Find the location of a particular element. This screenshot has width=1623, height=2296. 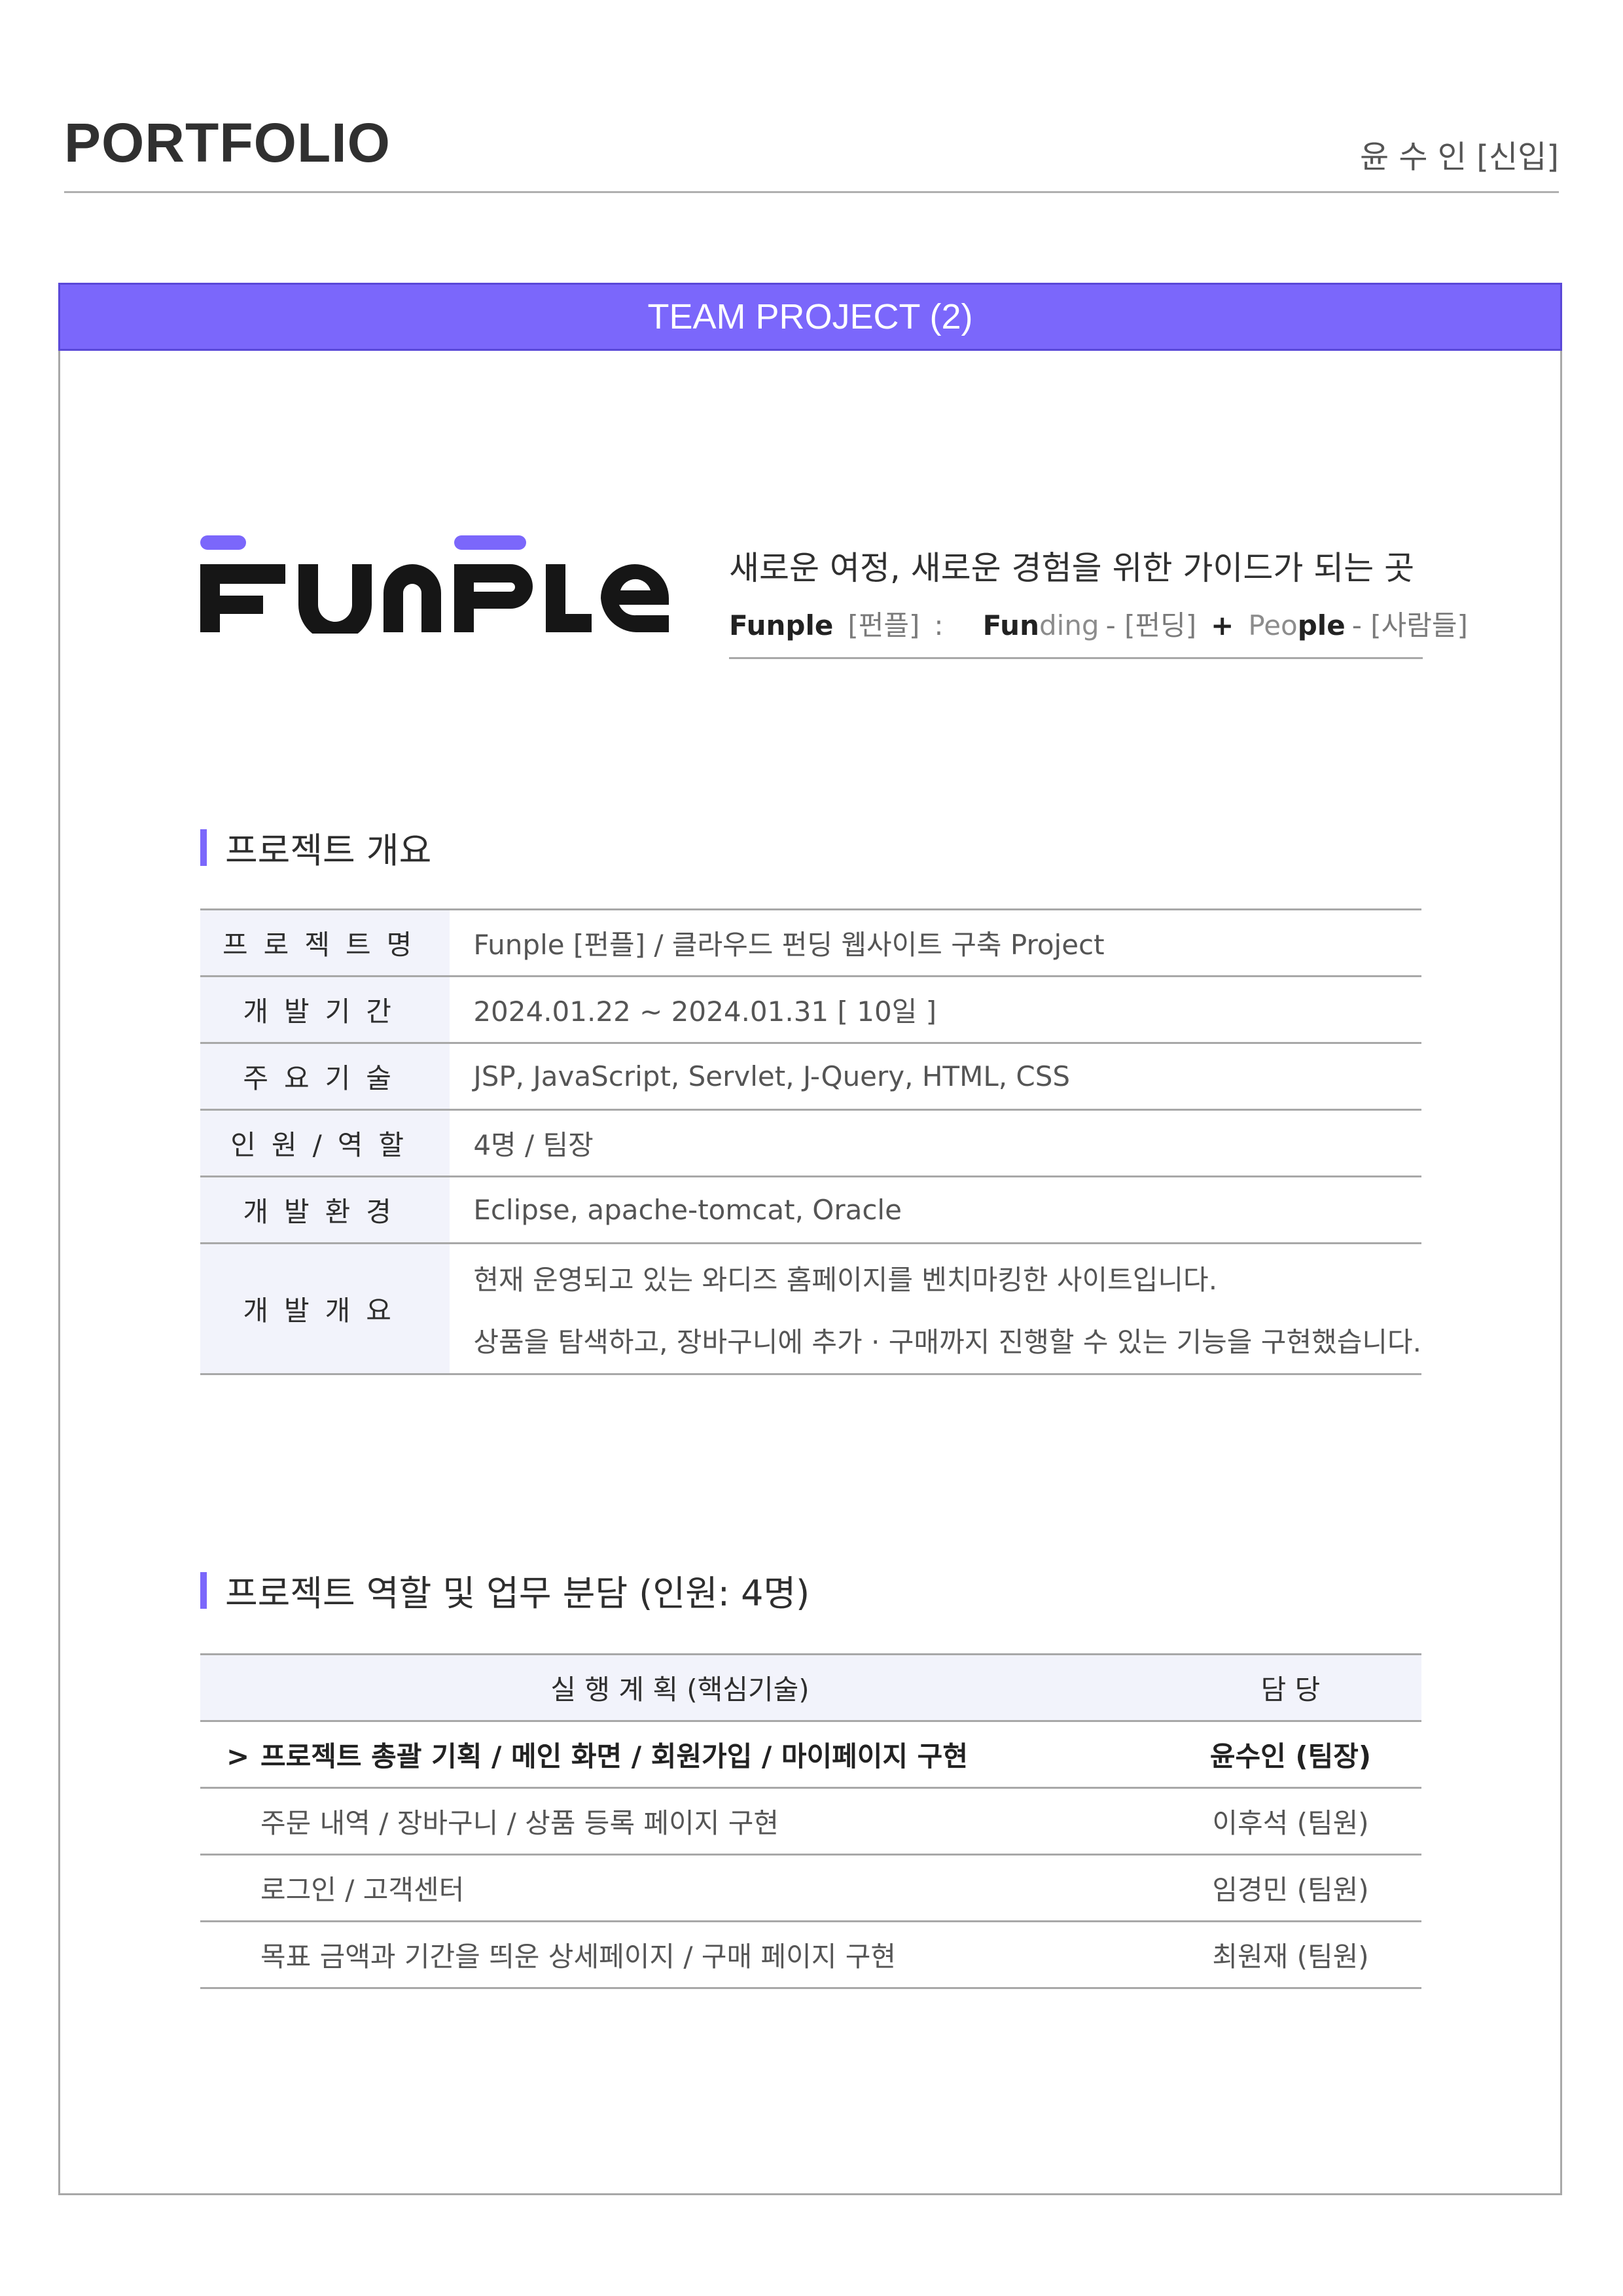

banner-label: TEAM PROJECT (2) is located at coordinates (810, 316).